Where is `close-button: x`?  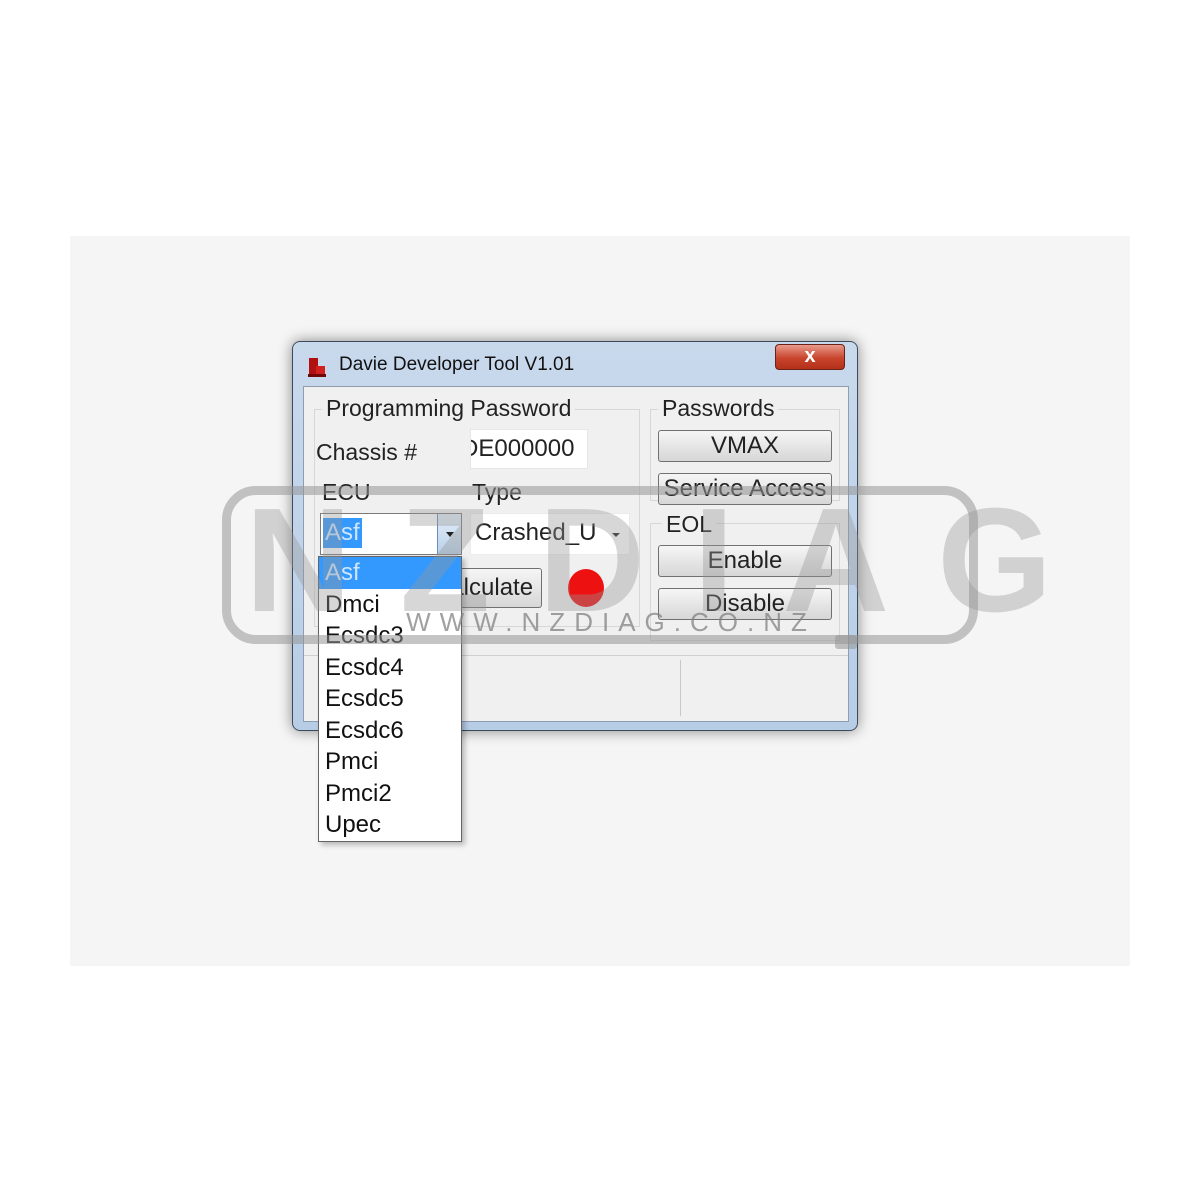
close-button: x is located at coordinates (810, 357).